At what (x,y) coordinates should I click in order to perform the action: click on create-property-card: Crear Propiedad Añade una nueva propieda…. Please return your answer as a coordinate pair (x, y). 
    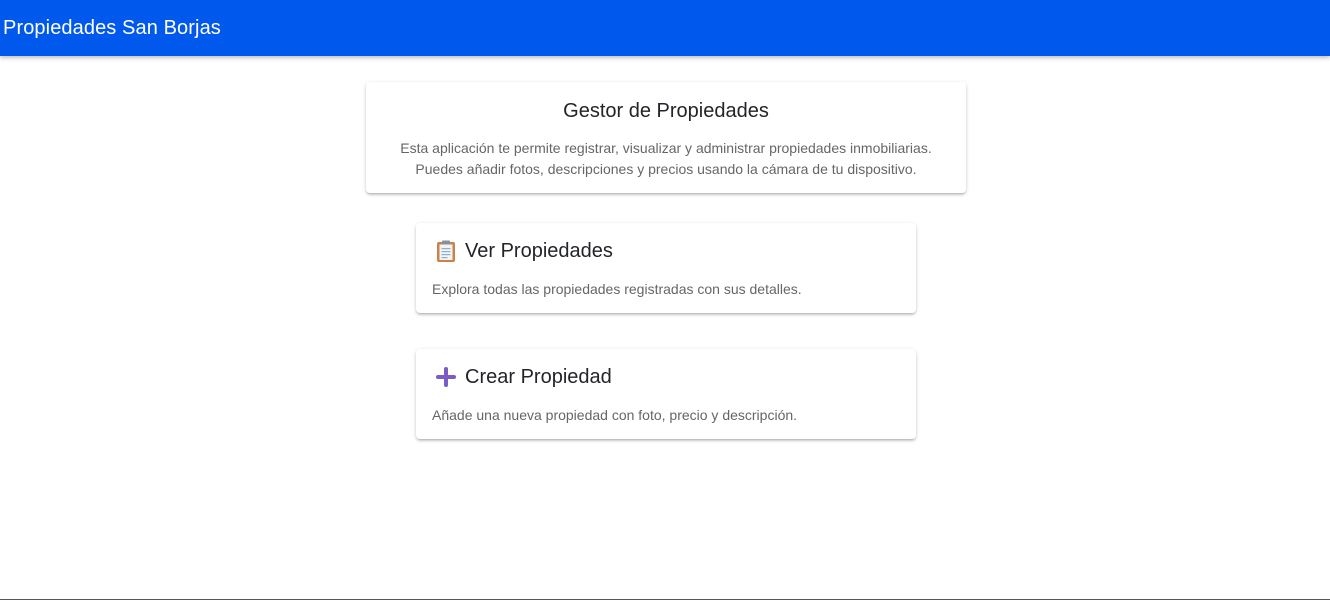
    Looking at the image, I should click on (666, 394).